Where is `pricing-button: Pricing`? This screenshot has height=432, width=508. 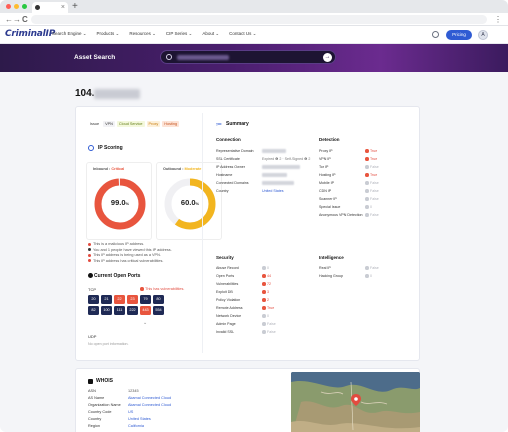 pricing-button: Pricing is located at coordinates (459, 35).